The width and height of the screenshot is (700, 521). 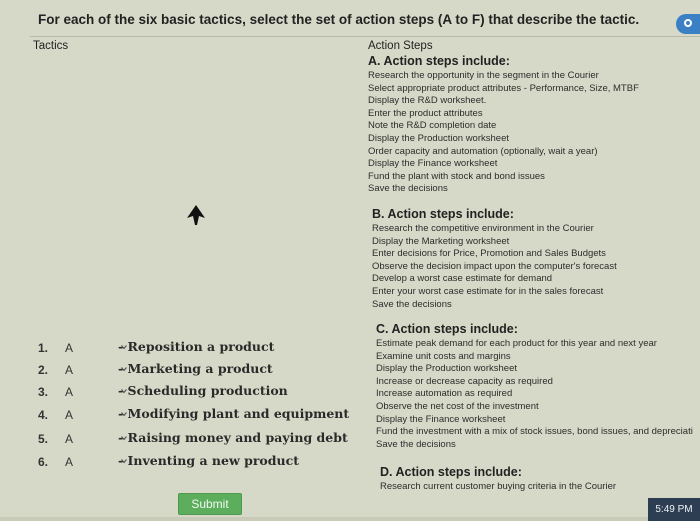 I want to click on action-step: Increase automation as required, so click(x=444, y=394).